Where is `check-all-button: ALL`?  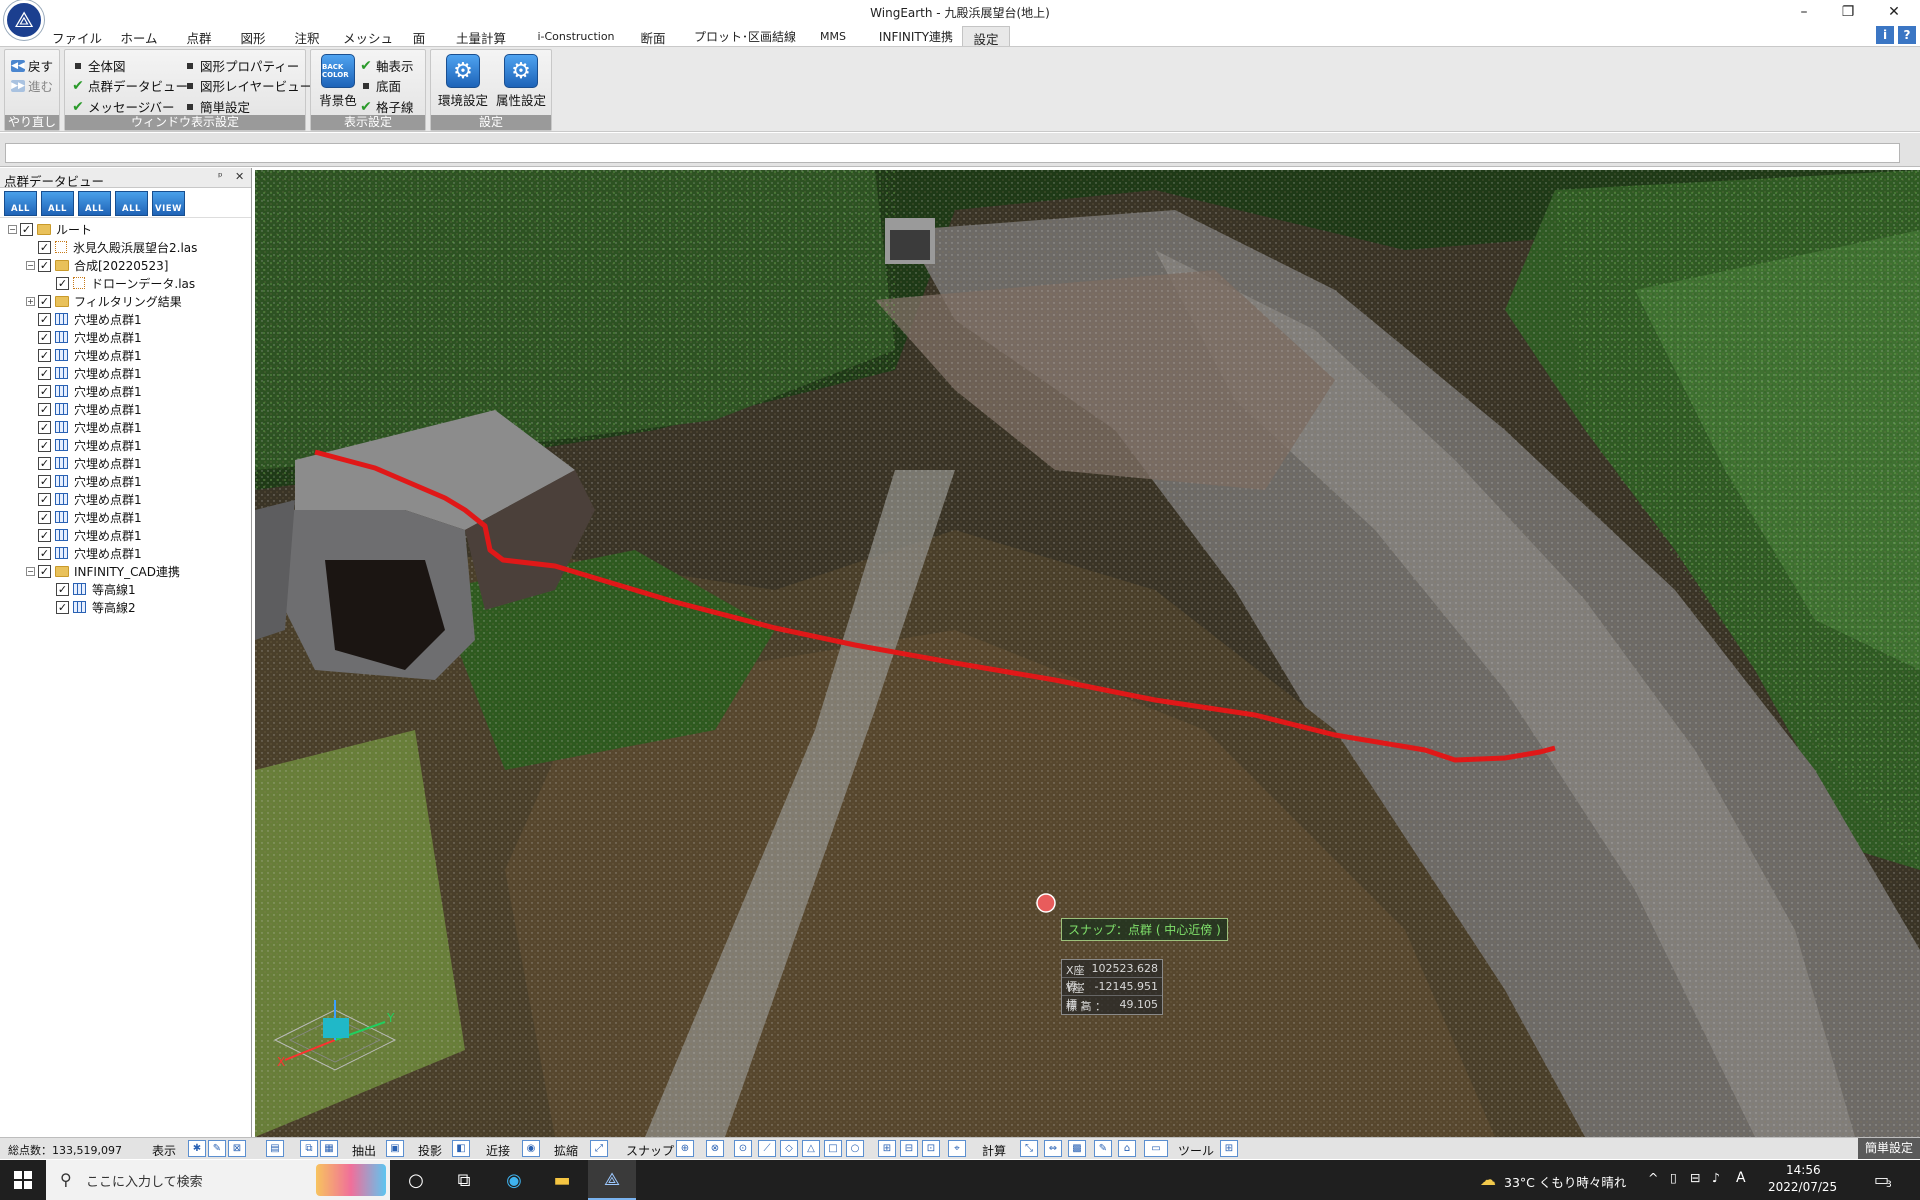 check-all-button: ALL is located at coordinates (94, 203).